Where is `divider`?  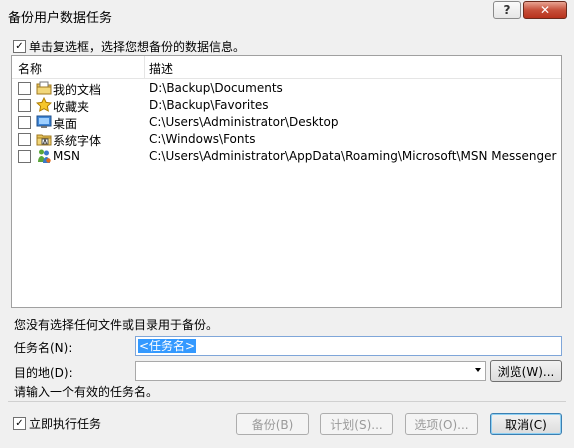 divider is located at coordinates (287, 401).